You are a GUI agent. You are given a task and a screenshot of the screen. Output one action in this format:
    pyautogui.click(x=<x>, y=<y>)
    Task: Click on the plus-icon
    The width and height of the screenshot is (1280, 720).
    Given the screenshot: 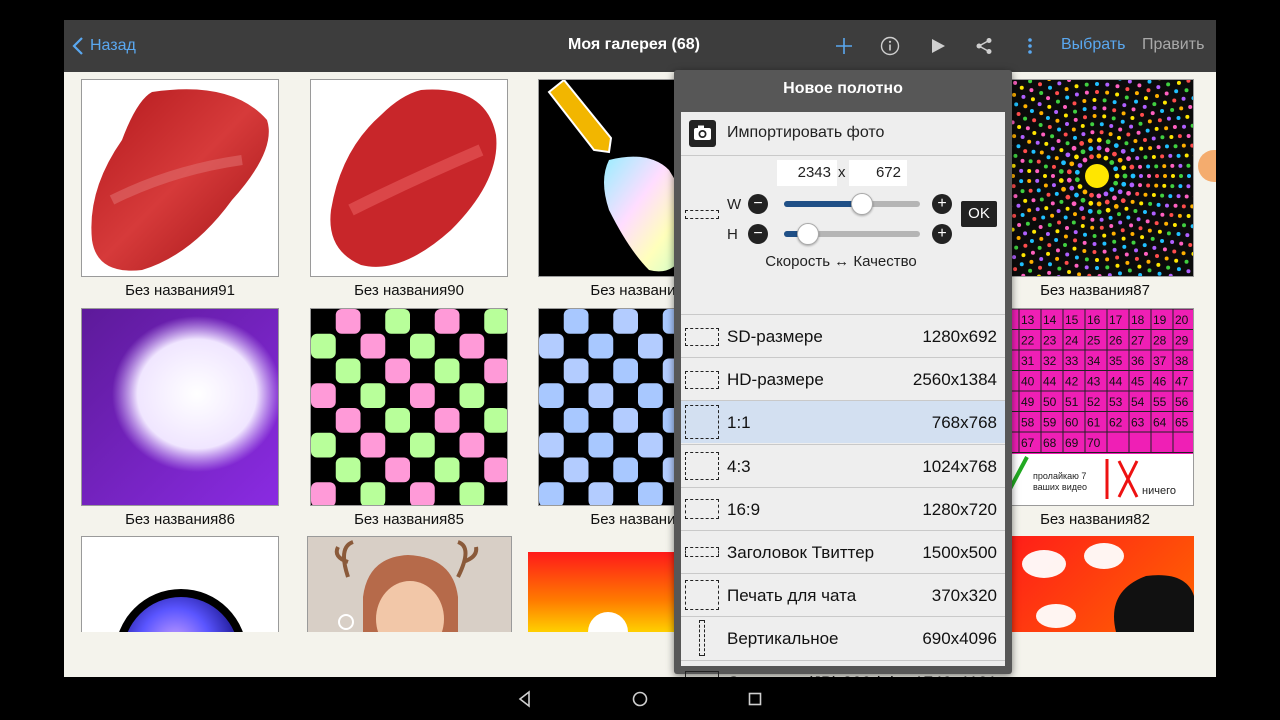 What is the action you would take?
    pyautogui.click(x=844, y=46)
    